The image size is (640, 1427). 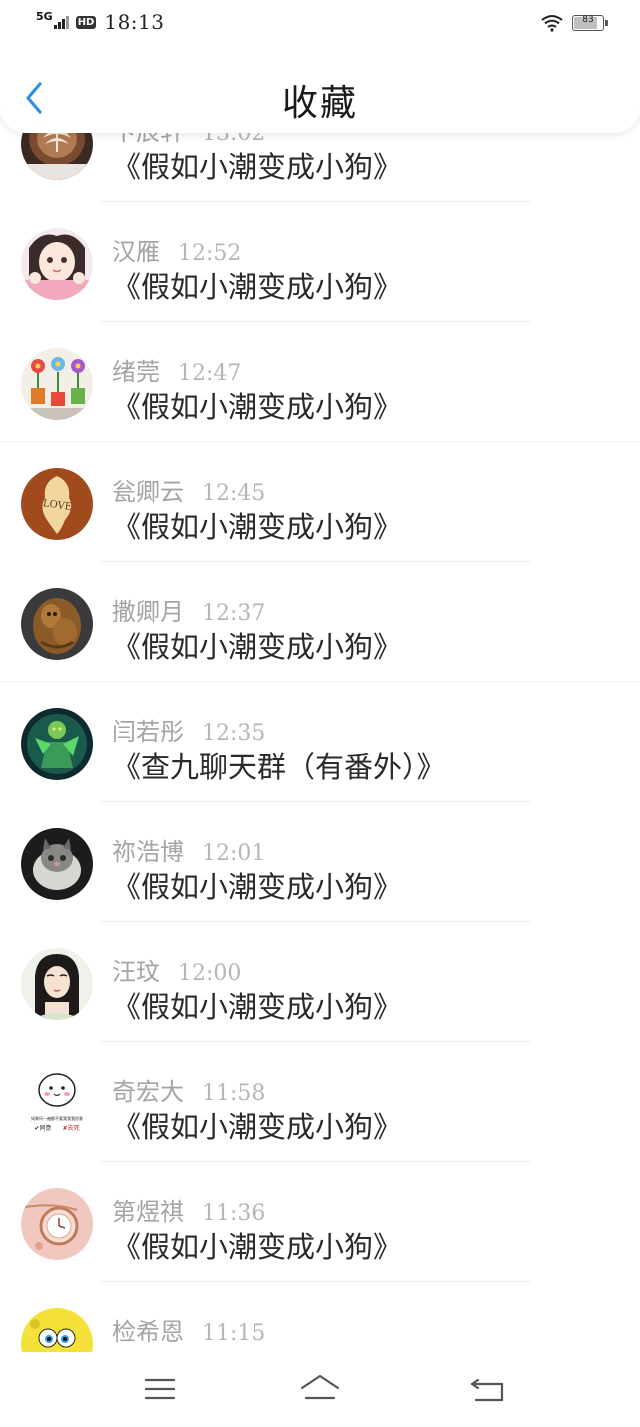 I want to click on item-meta: 奇宏大 11:58, so click(x=188, y=1089).